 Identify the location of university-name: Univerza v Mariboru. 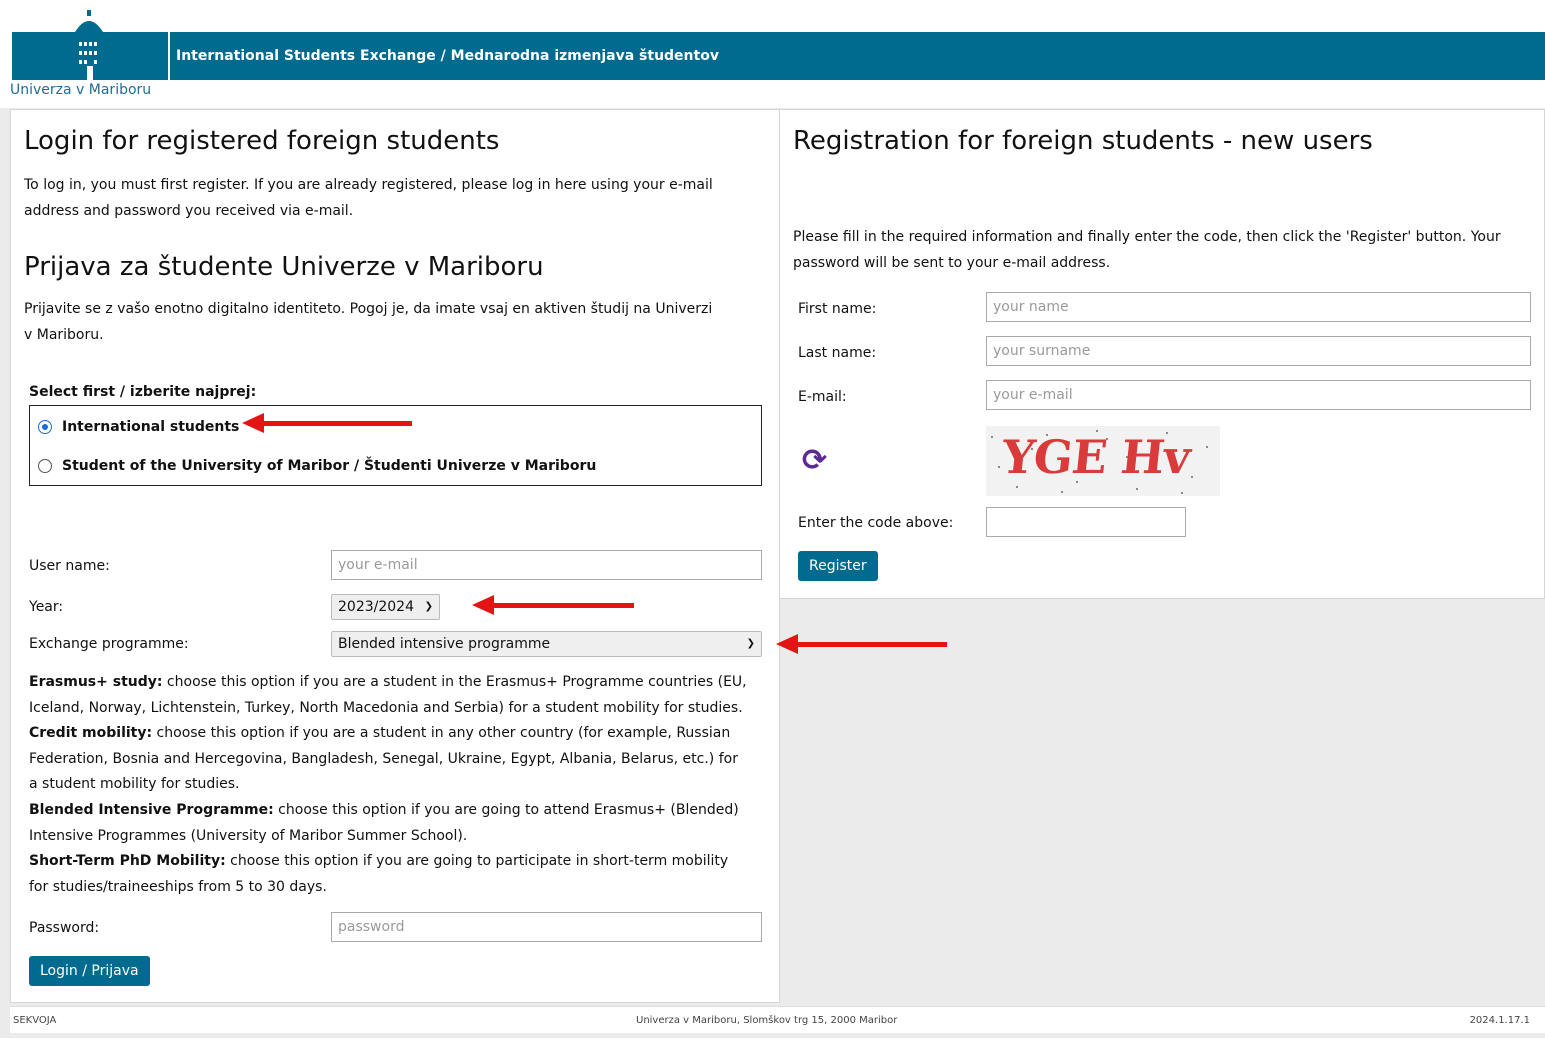
(81, 90).